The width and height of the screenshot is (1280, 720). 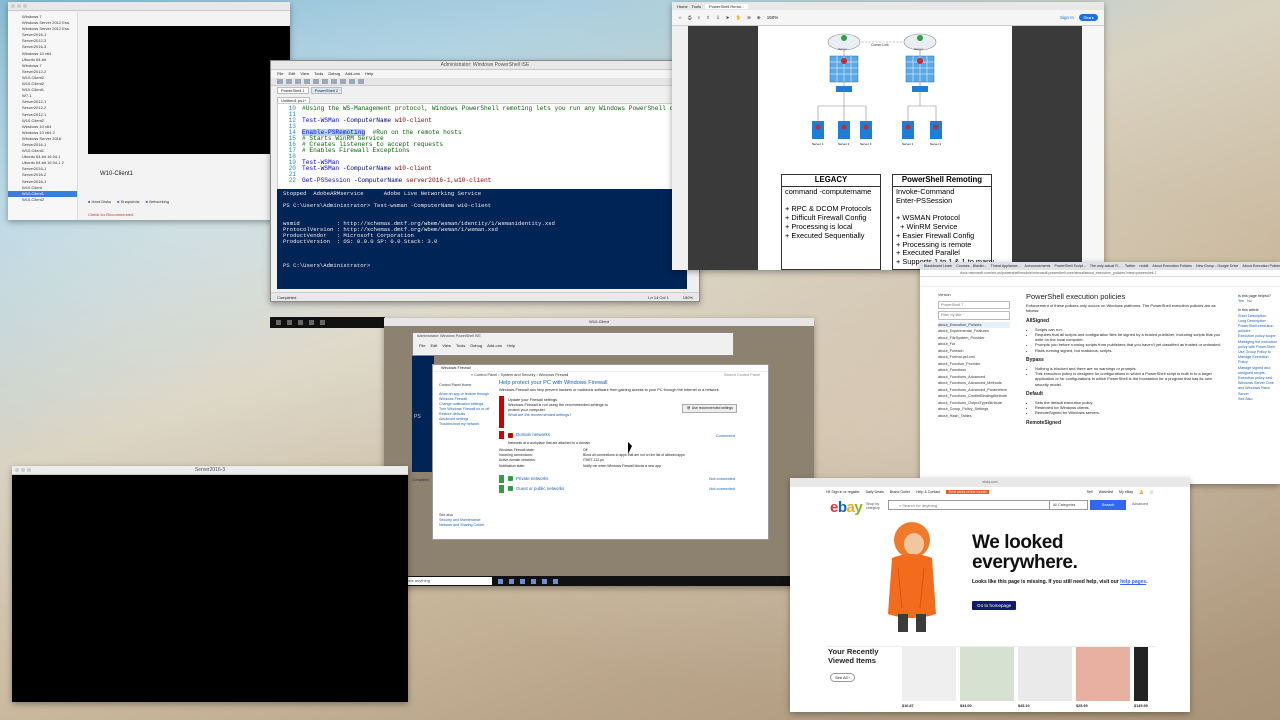 What do you see at coordinates (974, 315) in the screenshot?
I see `filter-input: Filter by title` at bounding box center [974, 315].